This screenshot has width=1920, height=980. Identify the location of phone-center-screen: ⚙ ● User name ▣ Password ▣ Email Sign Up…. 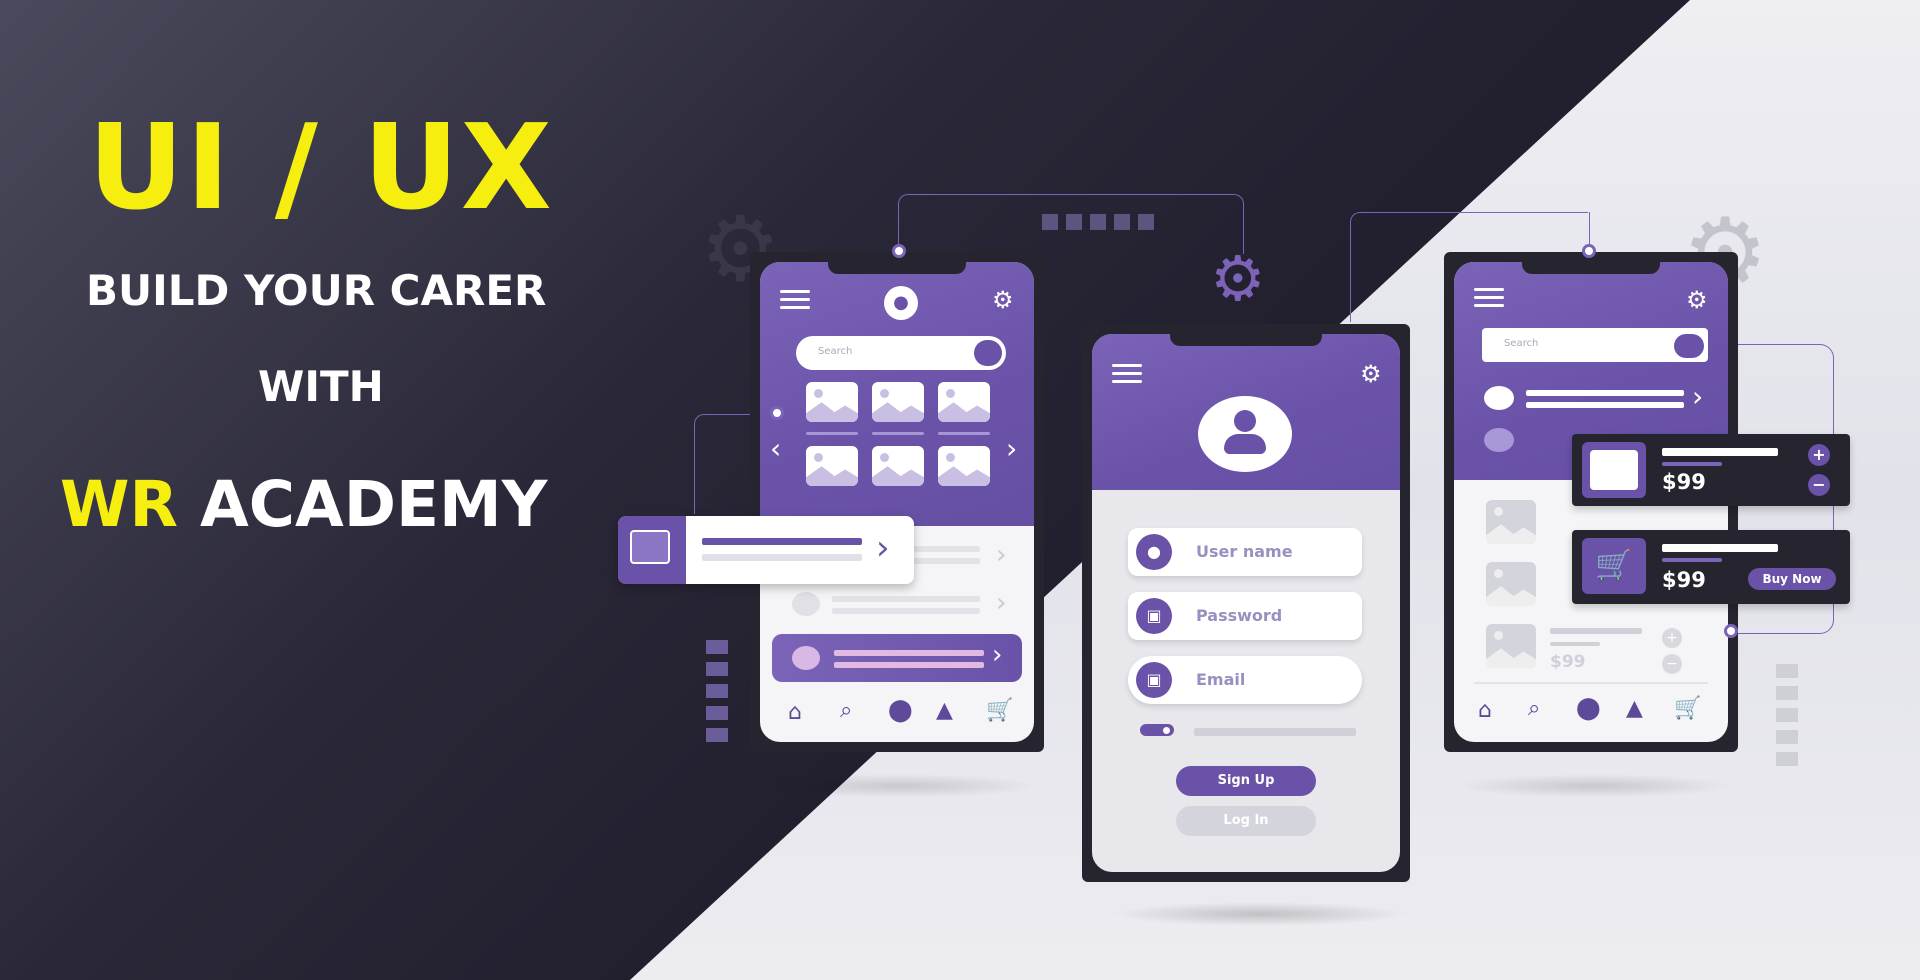
(1246, 603).